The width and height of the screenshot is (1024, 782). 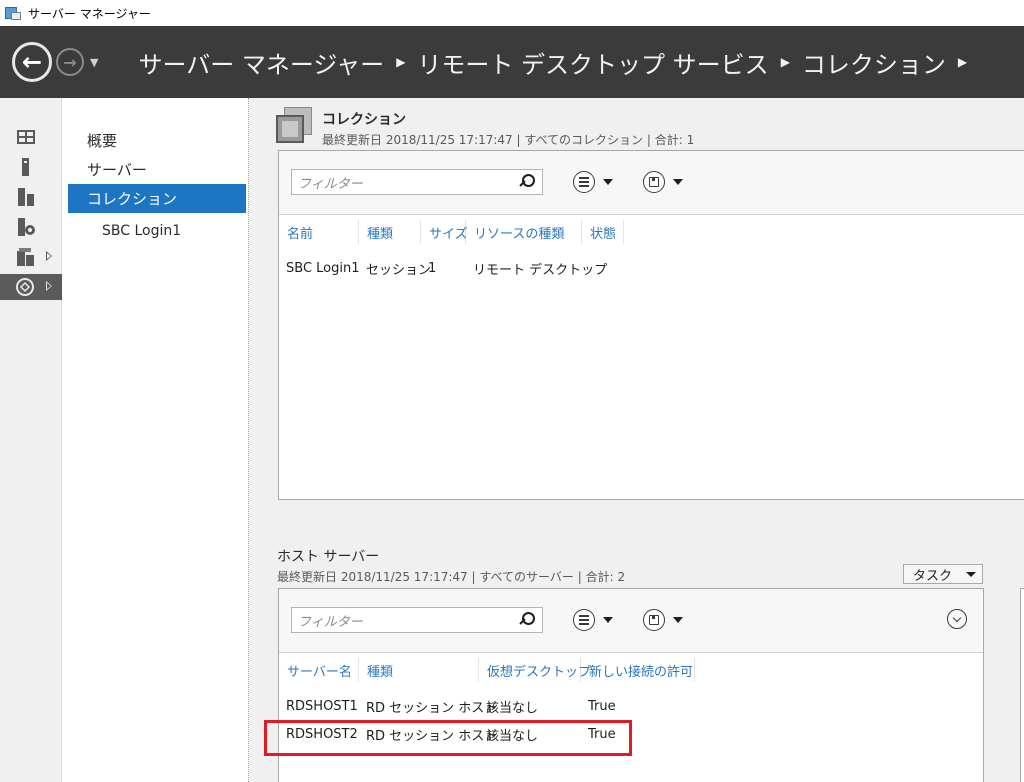 What do you see at coordinates (13, 13) in the screenshot?
I see `server-manager-icon` at bounding box center [13, 13].